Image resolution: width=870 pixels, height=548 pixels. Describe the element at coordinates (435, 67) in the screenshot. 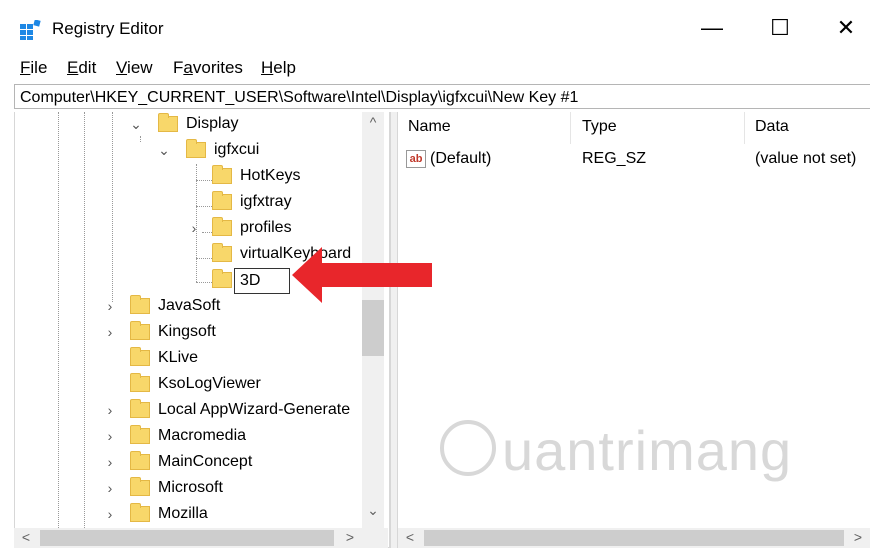

I see `menu-bar: File Edit View Favorites Help` at that location.